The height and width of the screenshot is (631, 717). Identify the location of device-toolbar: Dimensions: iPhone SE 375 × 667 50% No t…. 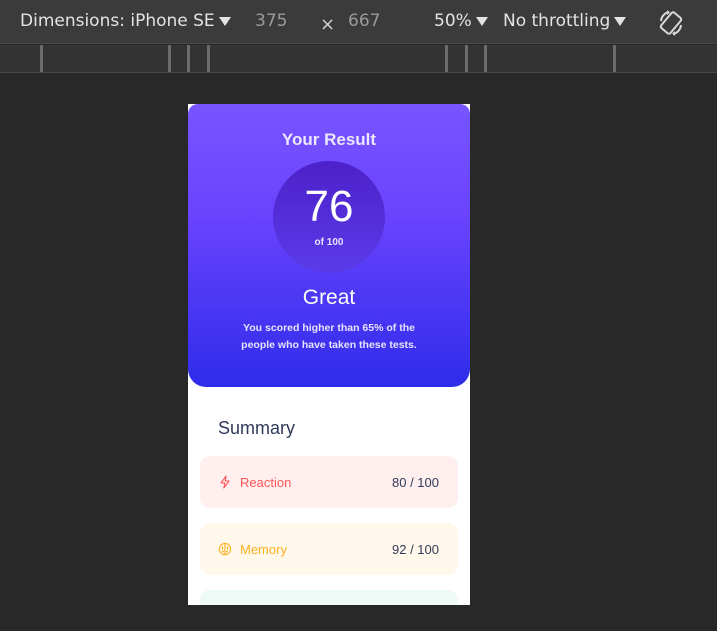
(358, 22).